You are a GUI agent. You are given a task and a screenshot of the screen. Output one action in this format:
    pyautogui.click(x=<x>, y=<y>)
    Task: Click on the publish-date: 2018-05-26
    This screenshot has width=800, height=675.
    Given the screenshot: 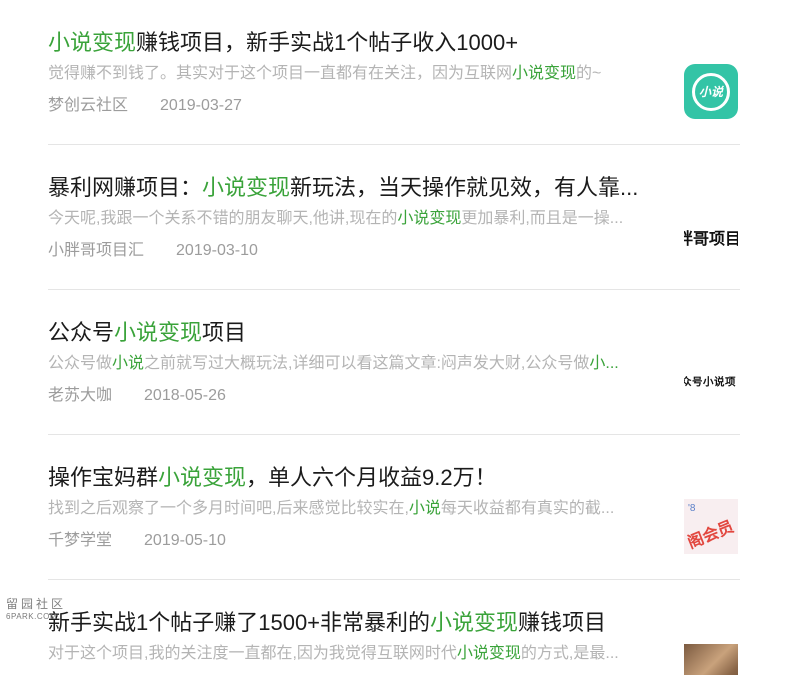 What is the action you would take?
    pyautogui.click(x=185, y=395)
    